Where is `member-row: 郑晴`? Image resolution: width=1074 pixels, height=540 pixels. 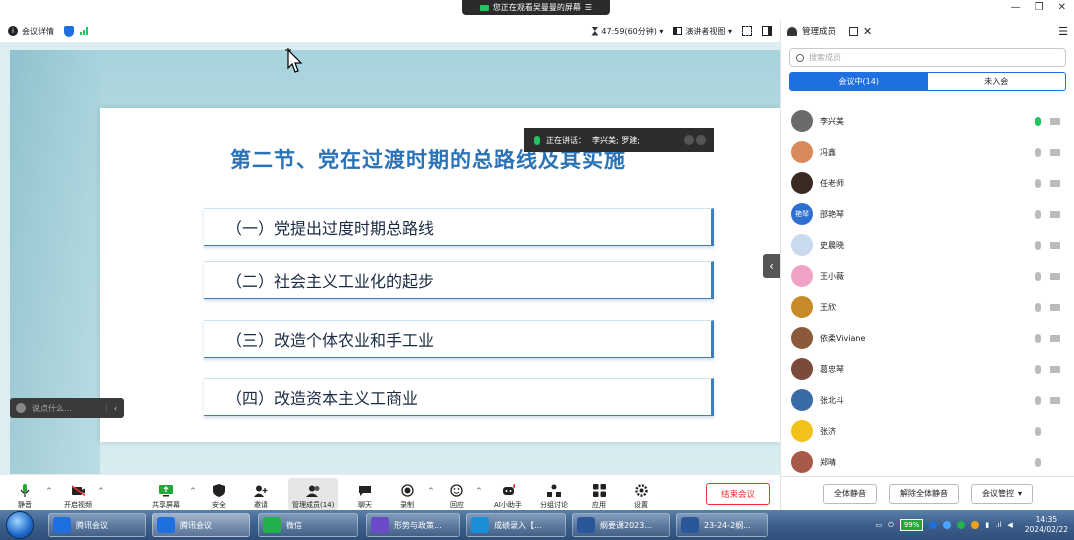
member-row: 郑晴 is located at coordinates (927, 462).